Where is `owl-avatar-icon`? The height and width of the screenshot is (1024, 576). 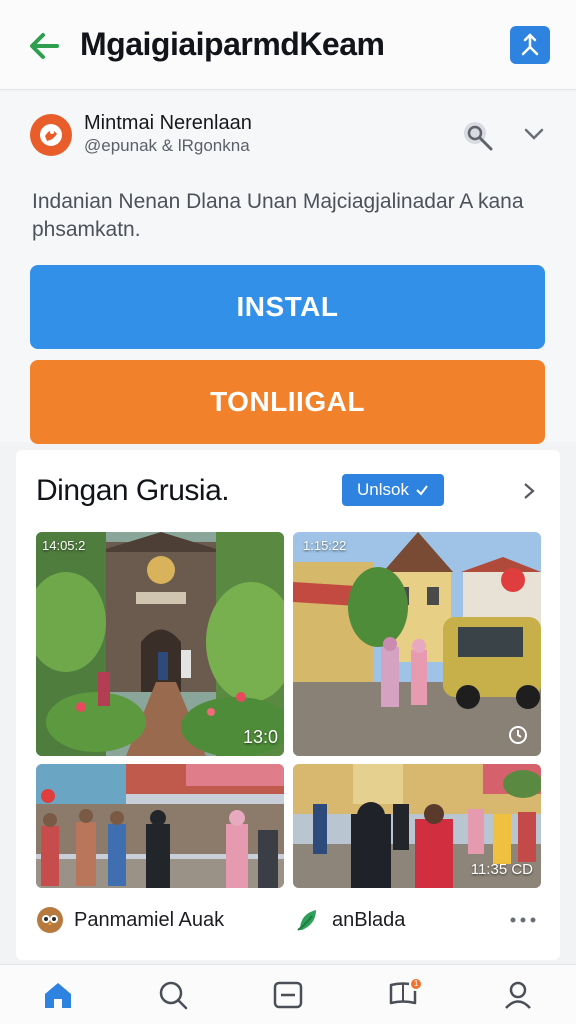 owl-avatar-icon is located at coordinates (50, 920).